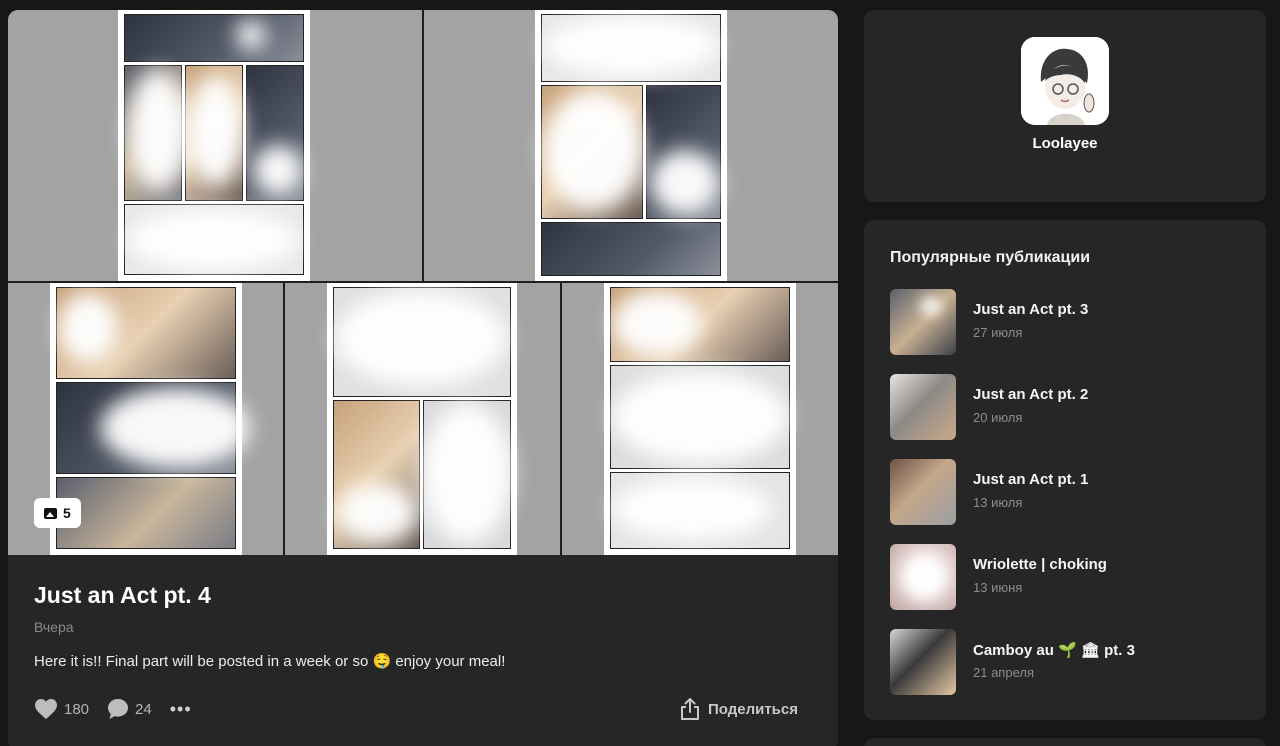 Image resolution: width=1280 pixels, height=746 pixels. I want to click on post-date: Вчера, so click(54, 627).